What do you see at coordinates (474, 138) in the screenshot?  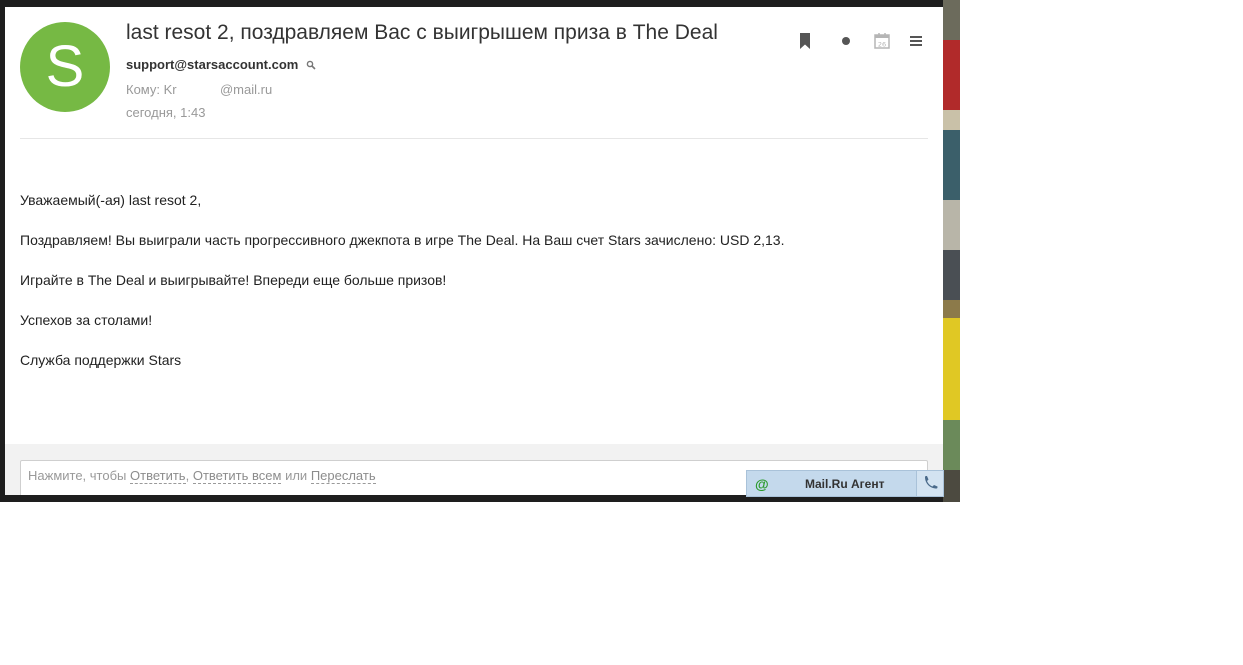 I see `header-divider` at bounding box center [474, 138].